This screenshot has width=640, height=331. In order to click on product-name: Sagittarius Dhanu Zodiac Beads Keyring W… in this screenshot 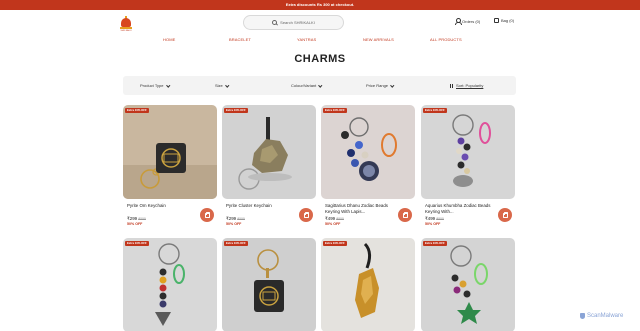, I will do `click(359, 209)`.